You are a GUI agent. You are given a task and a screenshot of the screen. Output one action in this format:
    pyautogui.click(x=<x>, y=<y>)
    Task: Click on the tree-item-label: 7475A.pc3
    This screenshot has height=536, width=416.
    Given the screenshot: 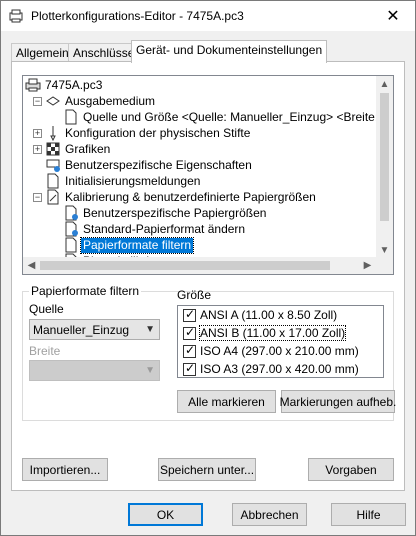 What is the action you would take?
    pyautogui.click(x=74, y=84)
    